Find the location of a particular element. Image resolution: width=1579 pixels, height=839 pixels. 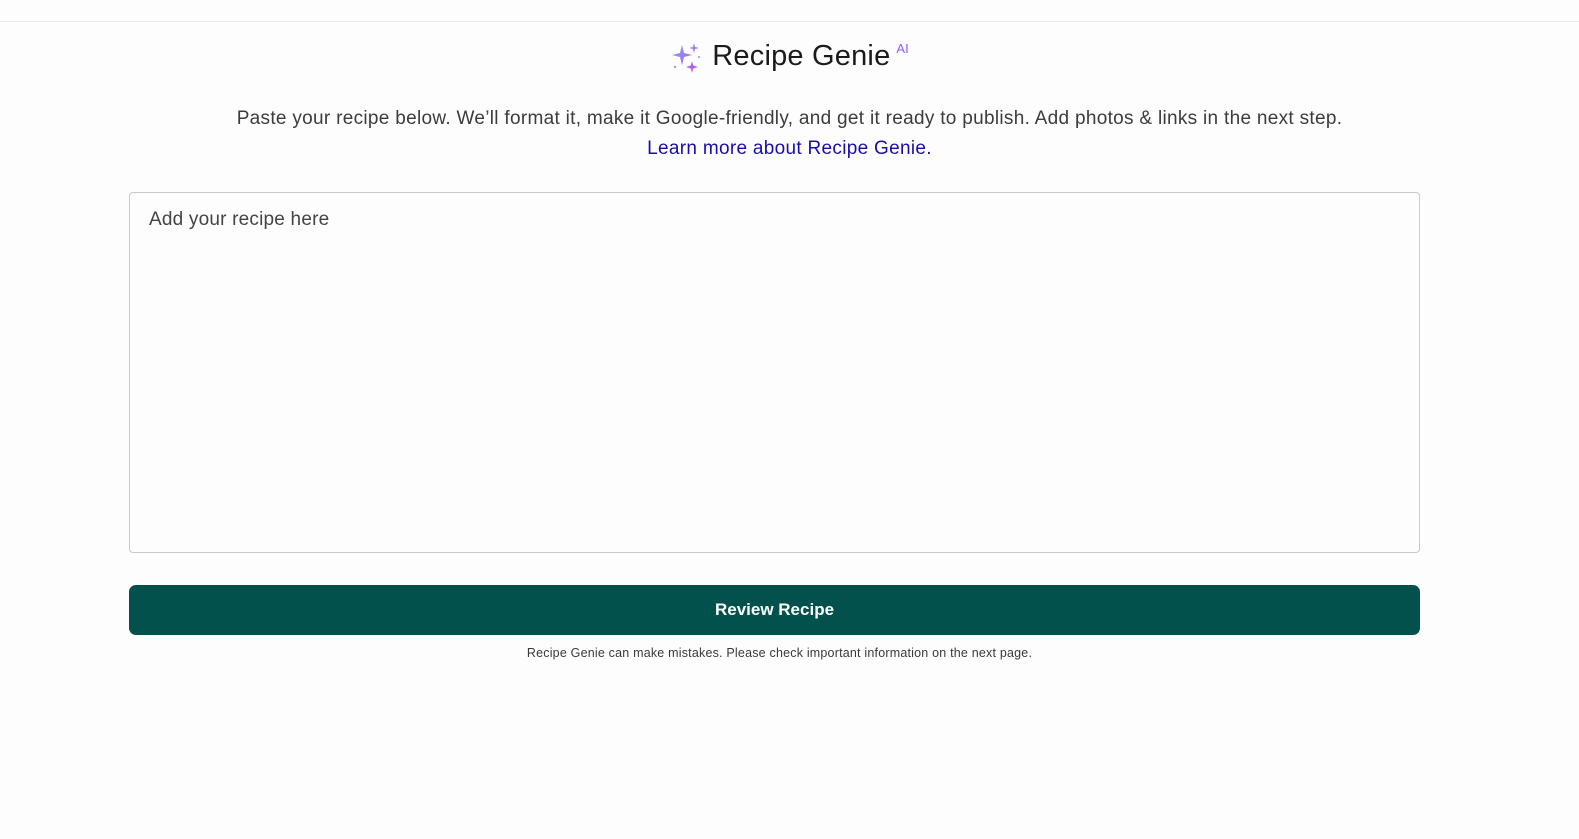

review-recipe-button: Review Recipe is located at coordinates (774, 610).